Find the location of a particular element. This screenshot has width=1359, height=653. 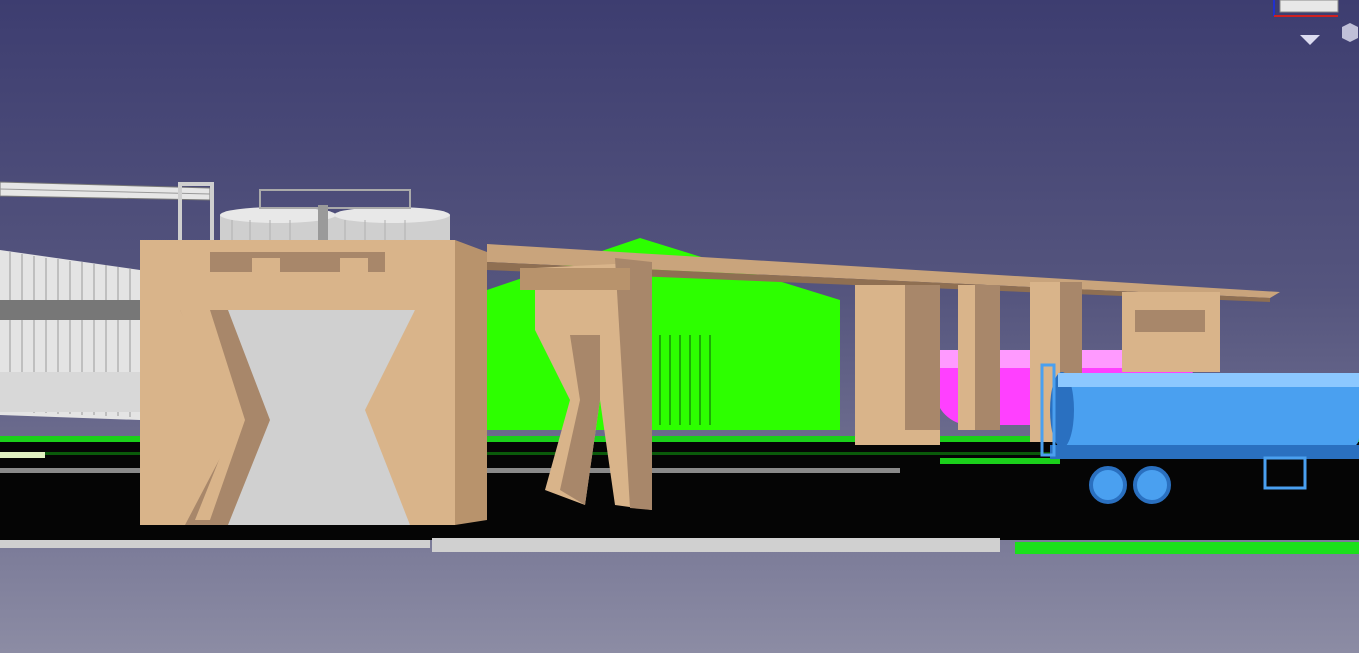

concrete-portal-left is located at coordinates (313, 382).